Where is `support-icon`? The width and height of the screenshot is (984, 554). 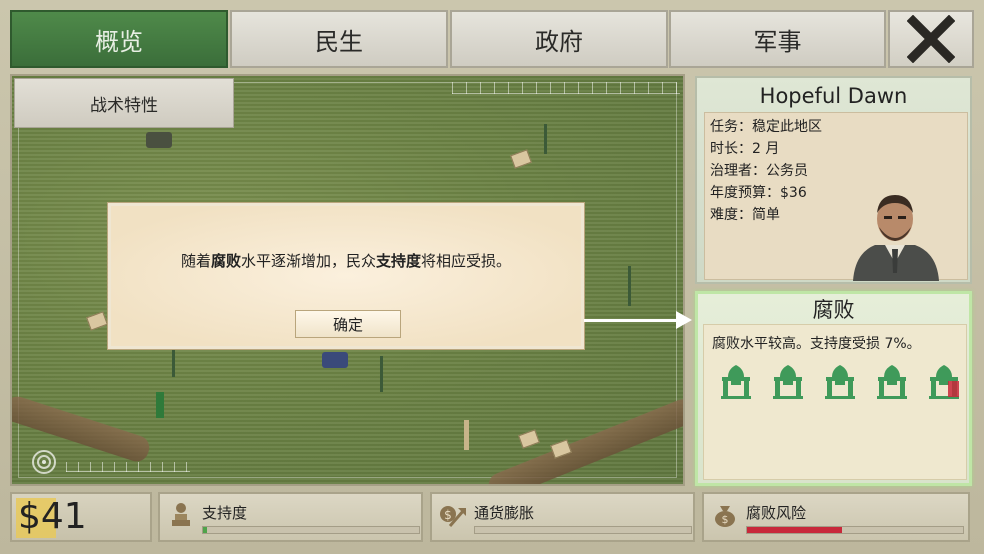
support-icon is located at coordinates (181, 514).